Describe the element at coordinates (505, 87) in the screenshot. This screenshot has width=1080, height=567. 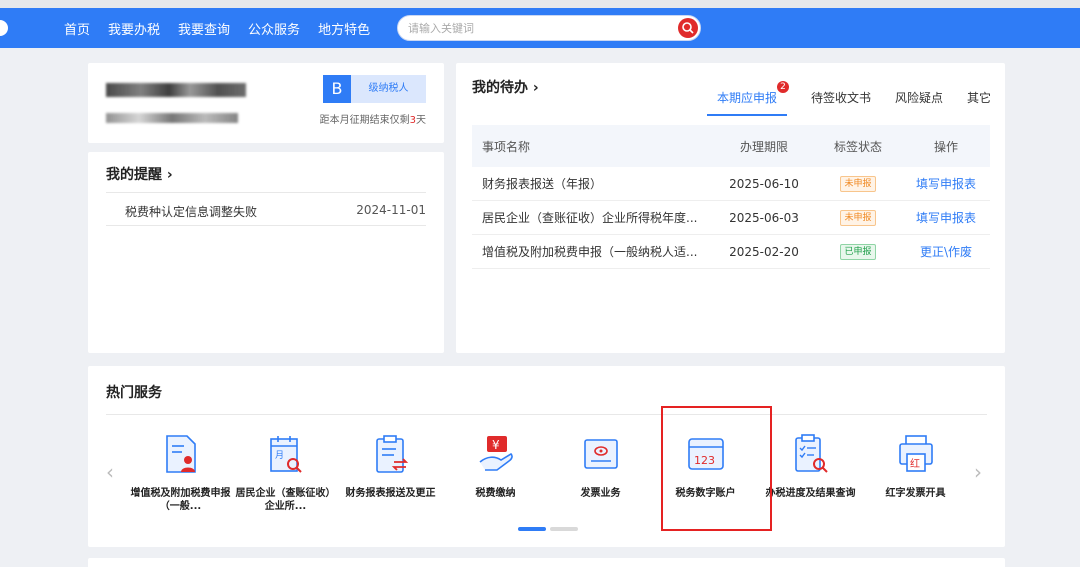
I see `todo-title: 我的待办 ›` at that location.